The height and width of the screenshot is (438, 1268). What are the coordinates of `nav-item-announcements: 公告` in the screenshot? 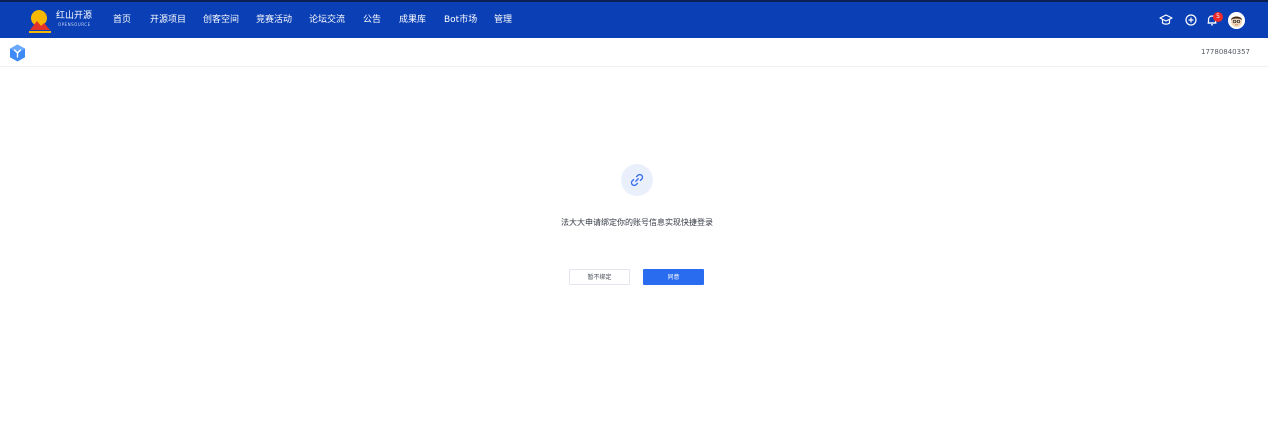 It's located at (372, 20).